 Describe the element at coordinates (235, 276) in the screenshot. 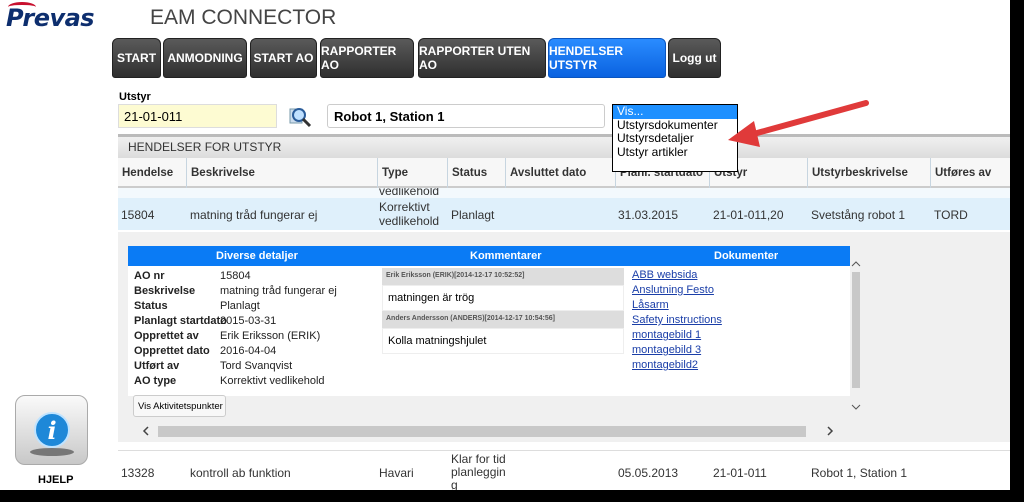

I see `field-value: 15804` at that location.